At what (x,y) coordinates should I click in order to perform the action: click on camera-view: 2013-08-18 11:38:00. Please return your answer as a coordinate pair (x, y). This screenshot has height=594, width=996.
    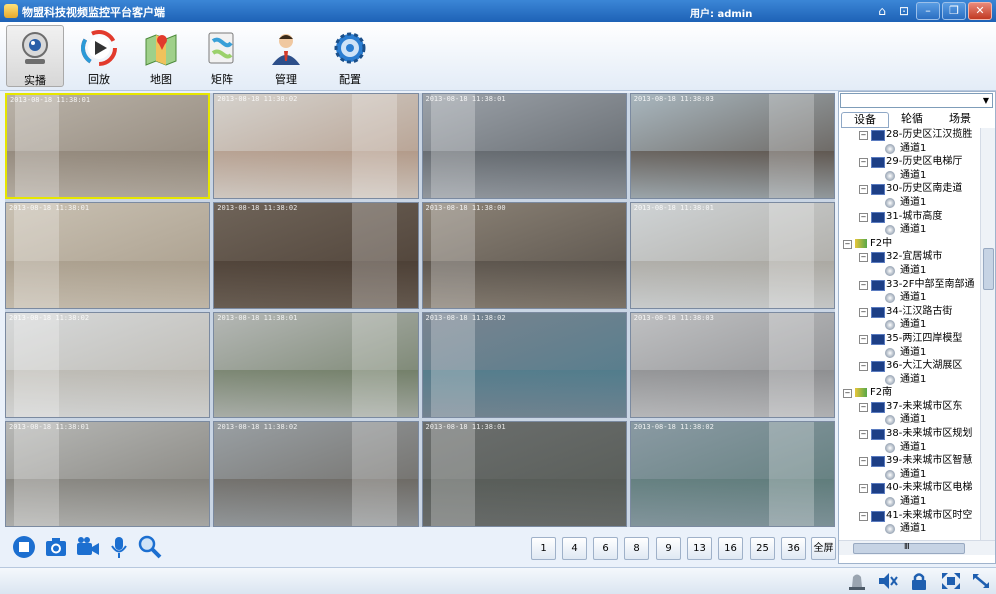
    Looking at the image, I should click on (524, 255).